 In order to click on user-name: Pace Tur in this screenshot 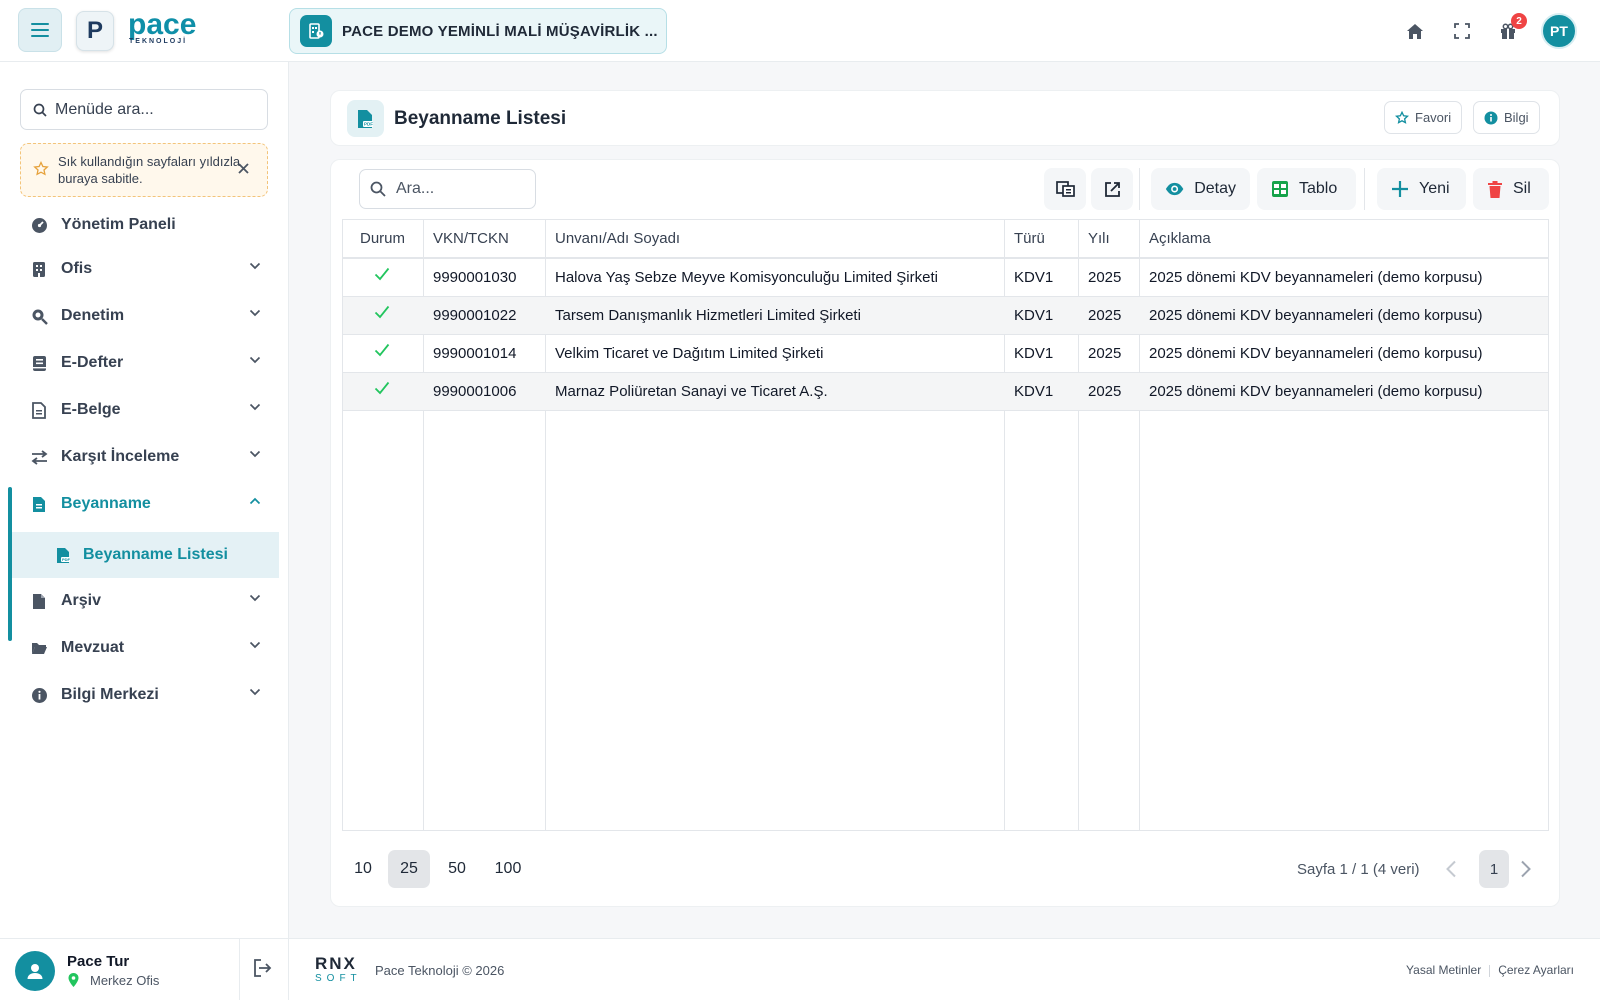, I will do `click(98, 961)`.